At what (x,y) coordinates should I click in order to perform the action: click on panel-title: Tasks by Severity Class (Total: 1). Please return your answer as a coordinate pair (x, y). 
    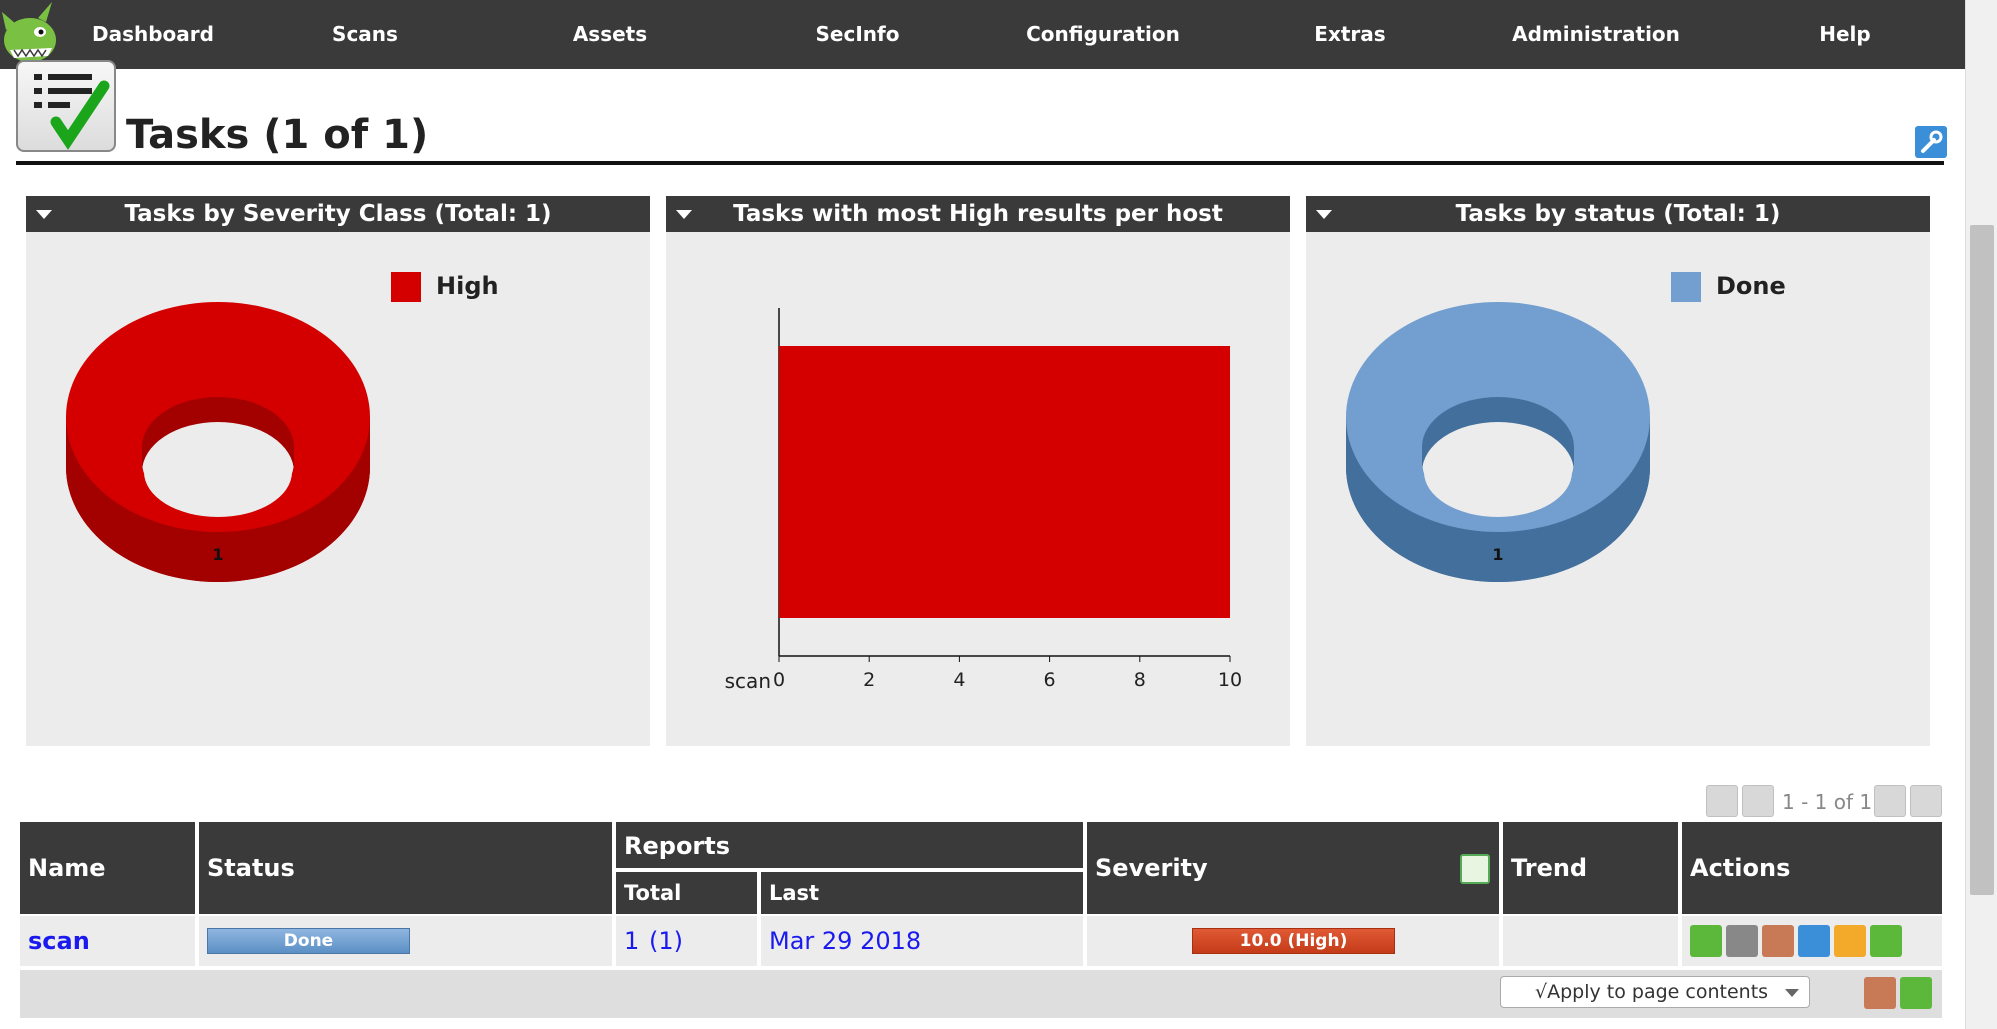
    Looking at the image, I should click on (338, 214).